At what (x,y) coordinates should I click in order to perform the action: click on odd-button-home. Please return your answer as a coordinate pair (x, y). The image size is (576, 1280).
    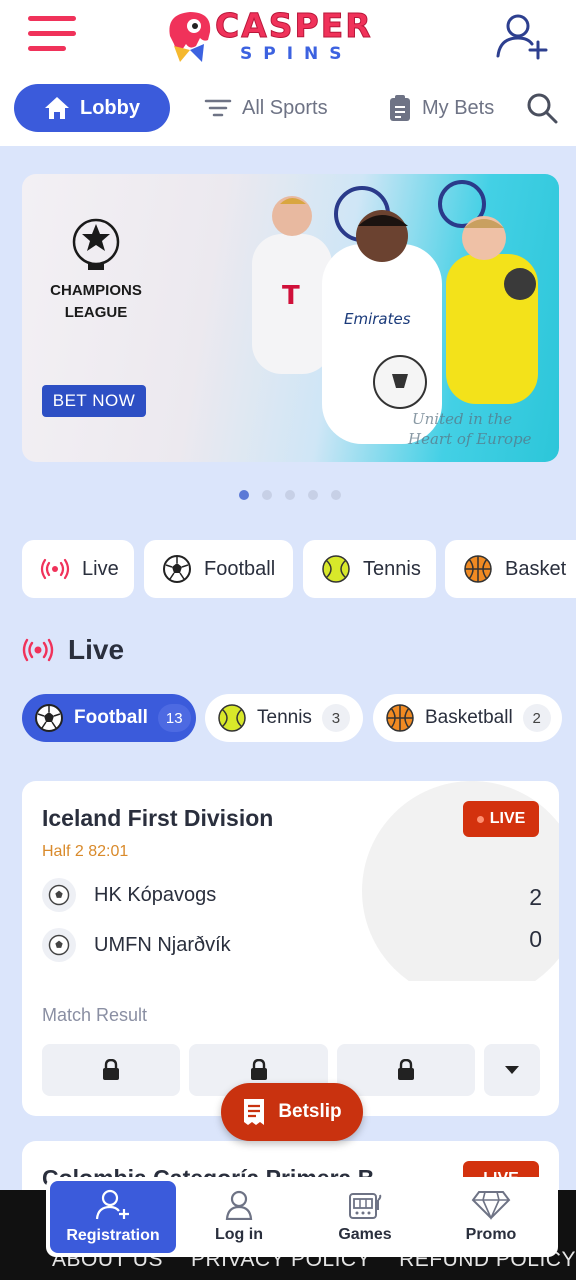
    Looking at the image, I should click on (111, 1070).